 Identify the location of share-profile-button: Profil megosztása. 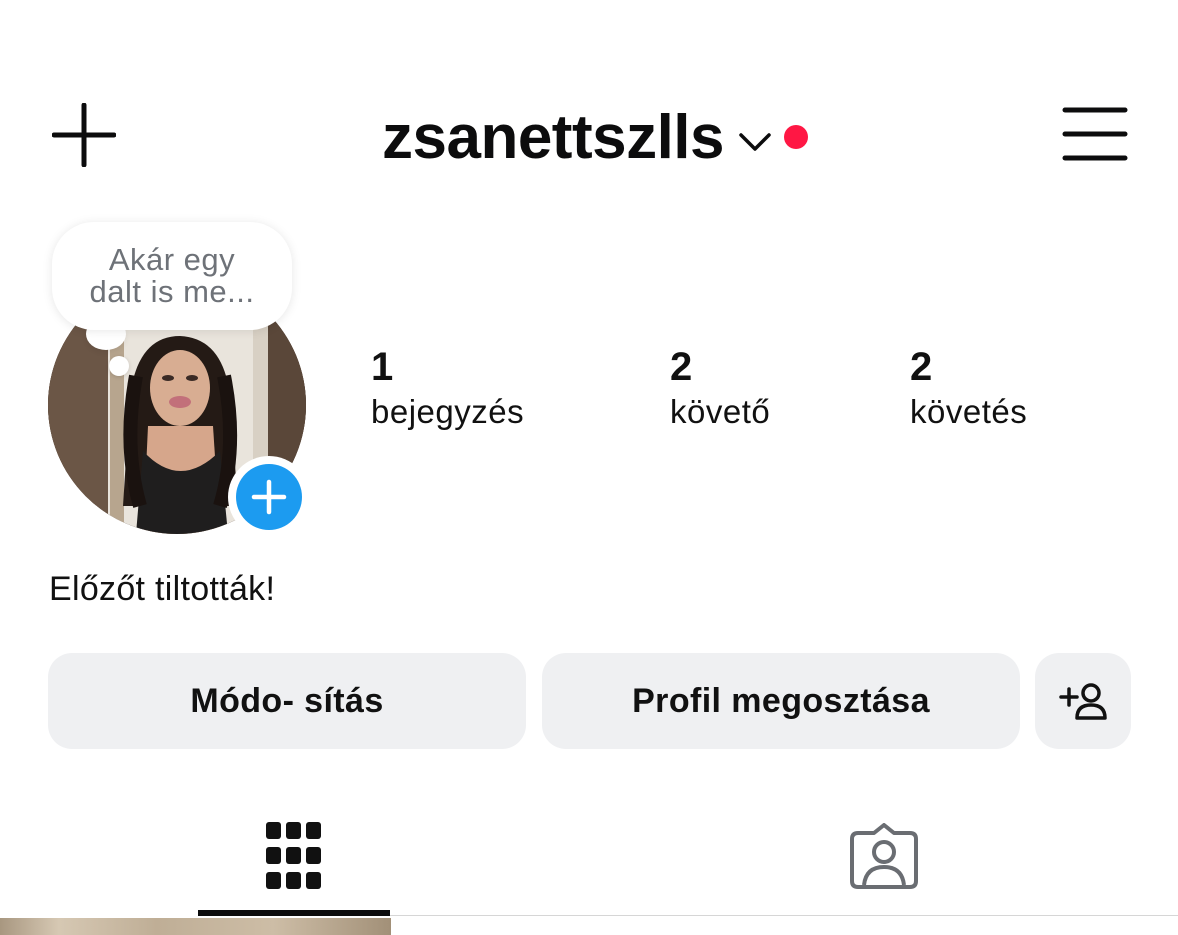
(781, 701).